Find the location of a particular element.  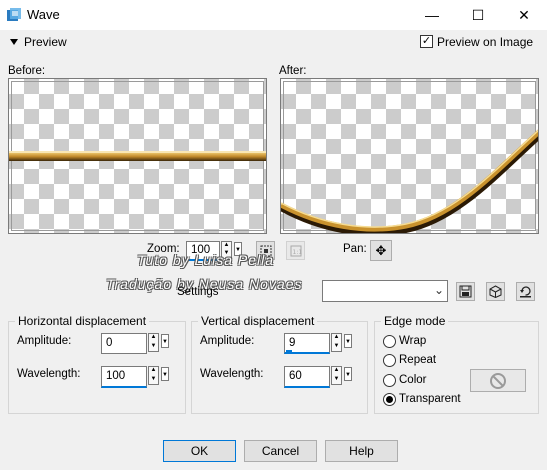

settings-select: ⌄ is located at coordinates (385, 291).